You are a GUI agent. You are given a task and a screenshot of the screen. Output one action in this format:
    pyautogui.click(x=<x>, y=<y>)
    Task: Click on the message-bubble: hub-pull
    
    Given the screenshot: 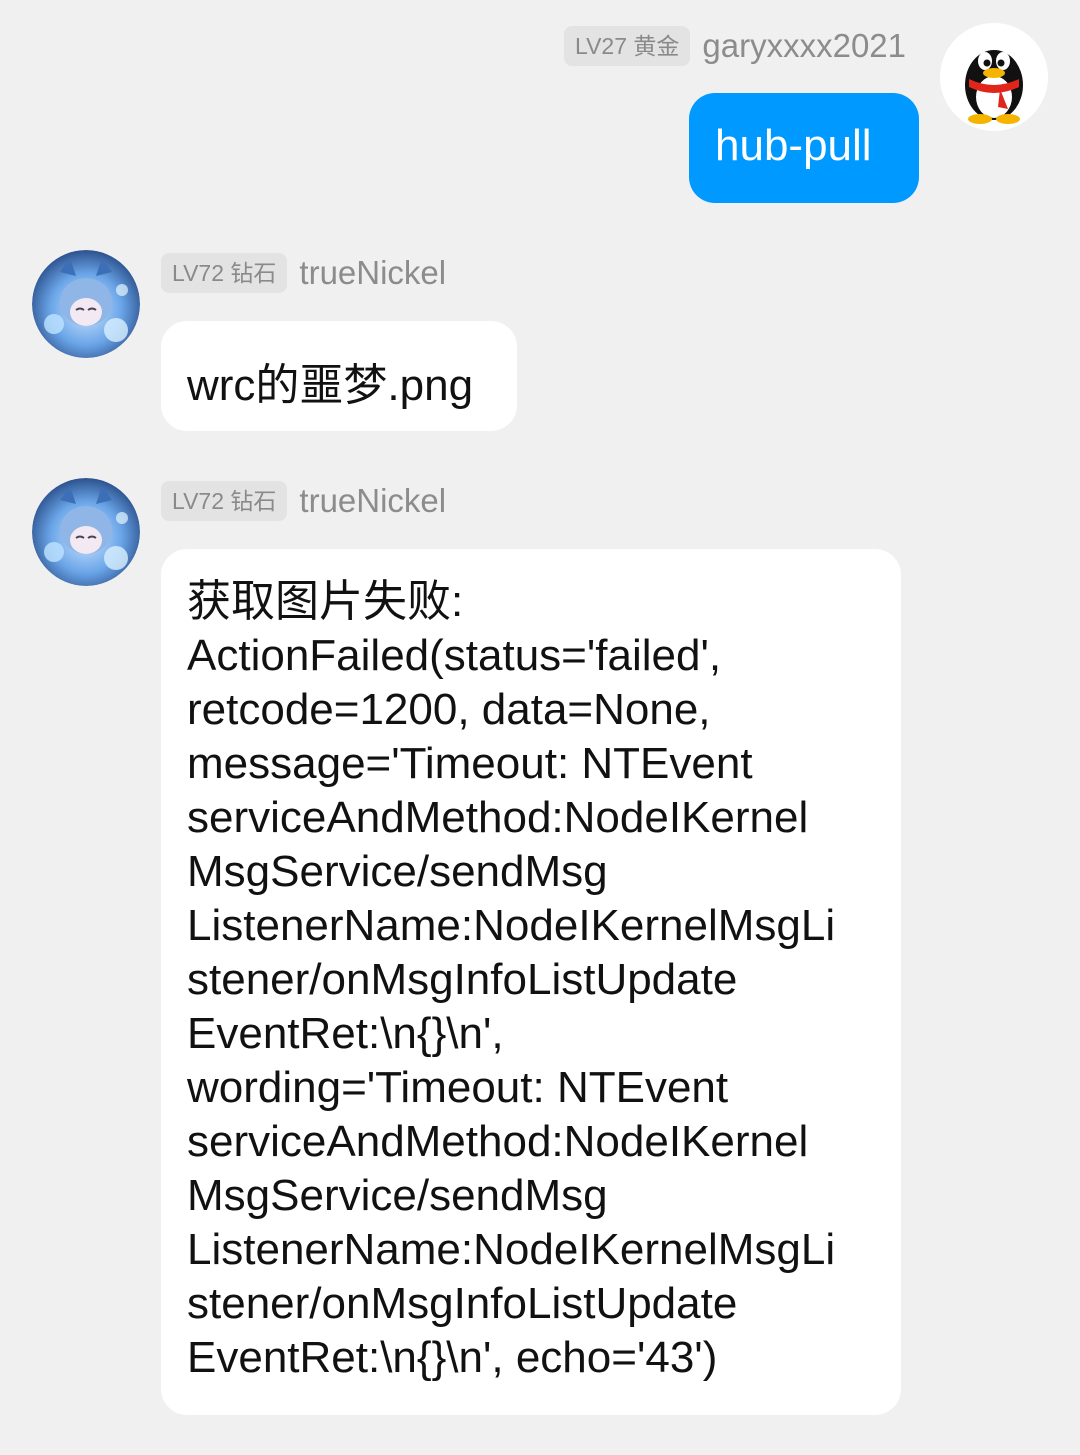 What is the action you would take?
    pyautogui.click(x=804, y=148)
    